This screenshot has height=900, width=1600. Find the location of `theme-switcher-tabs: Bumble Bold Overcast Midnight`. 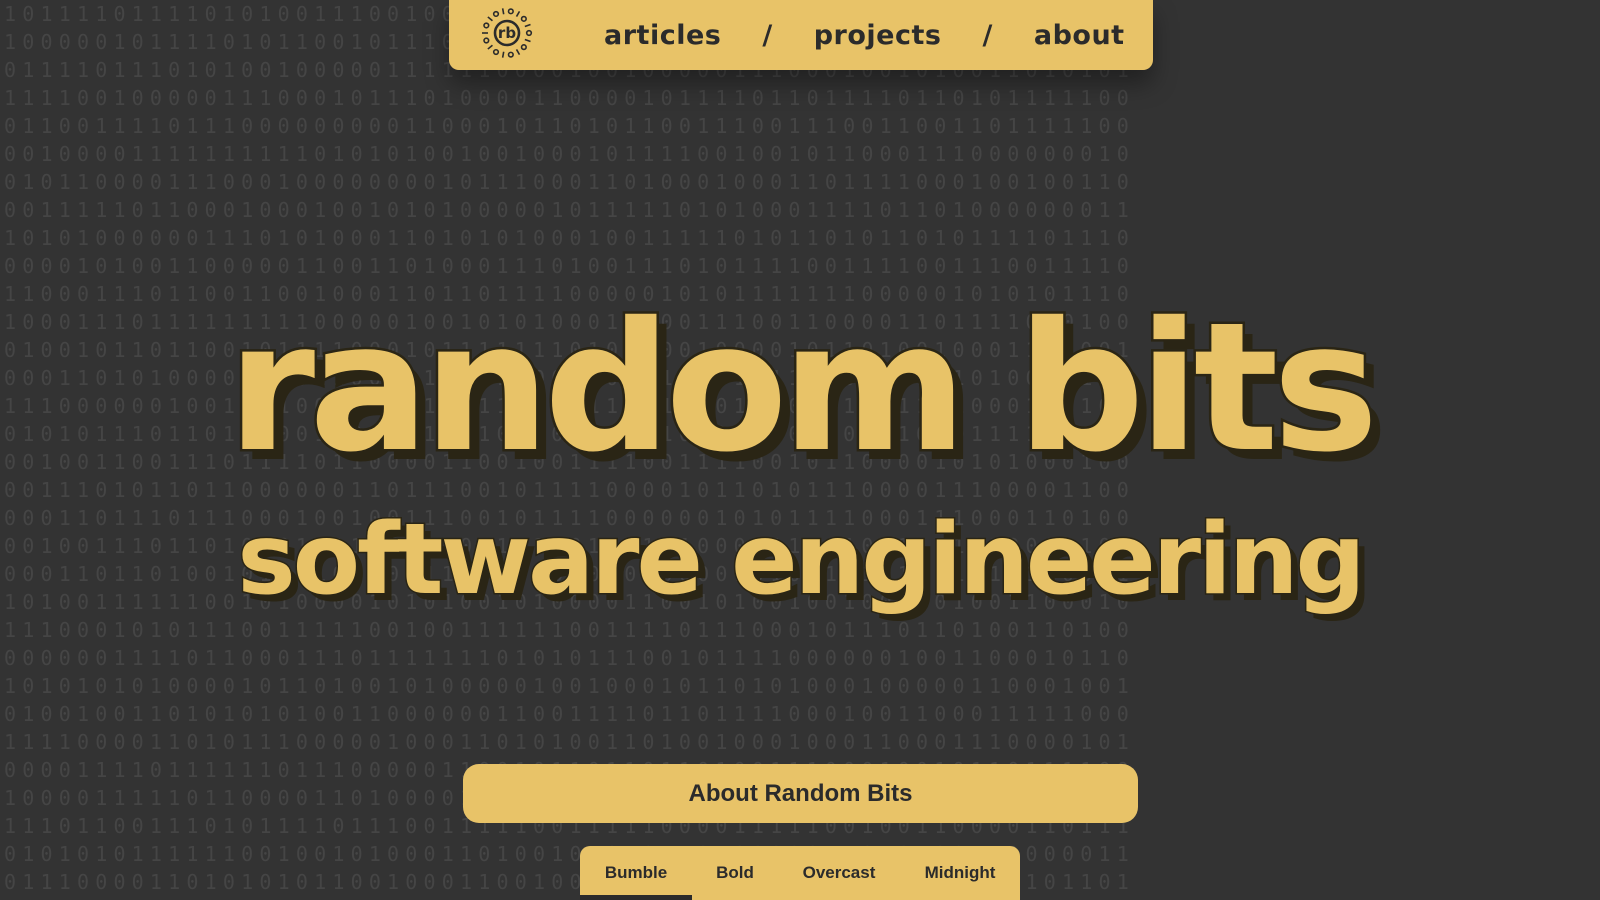

theme-switcher-tabs: Bumble Bold Overcast Midnight is located at coordinates (800, 873).